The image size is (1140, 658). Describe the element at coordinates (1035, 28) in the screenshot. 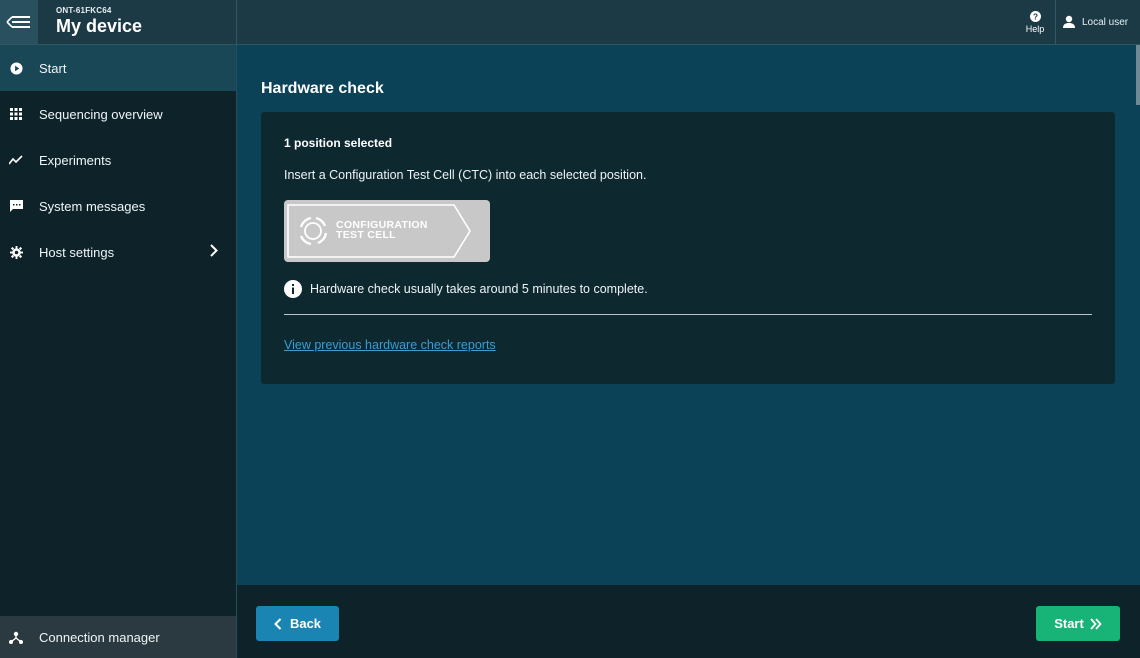

I see `help-label: Help` at that location.